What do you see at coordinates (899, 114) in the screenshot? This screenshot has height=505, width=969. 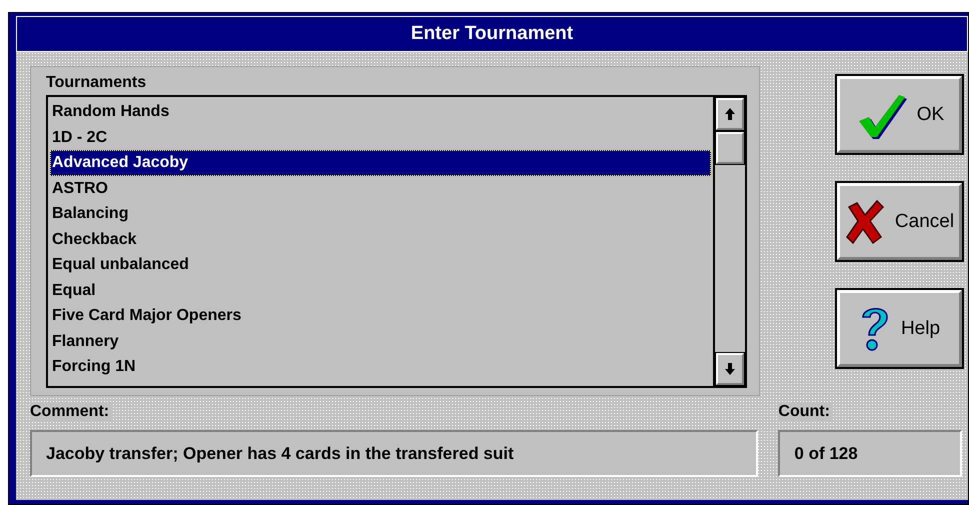 I see `ok-button: OK` at bounding box center [899, 114].